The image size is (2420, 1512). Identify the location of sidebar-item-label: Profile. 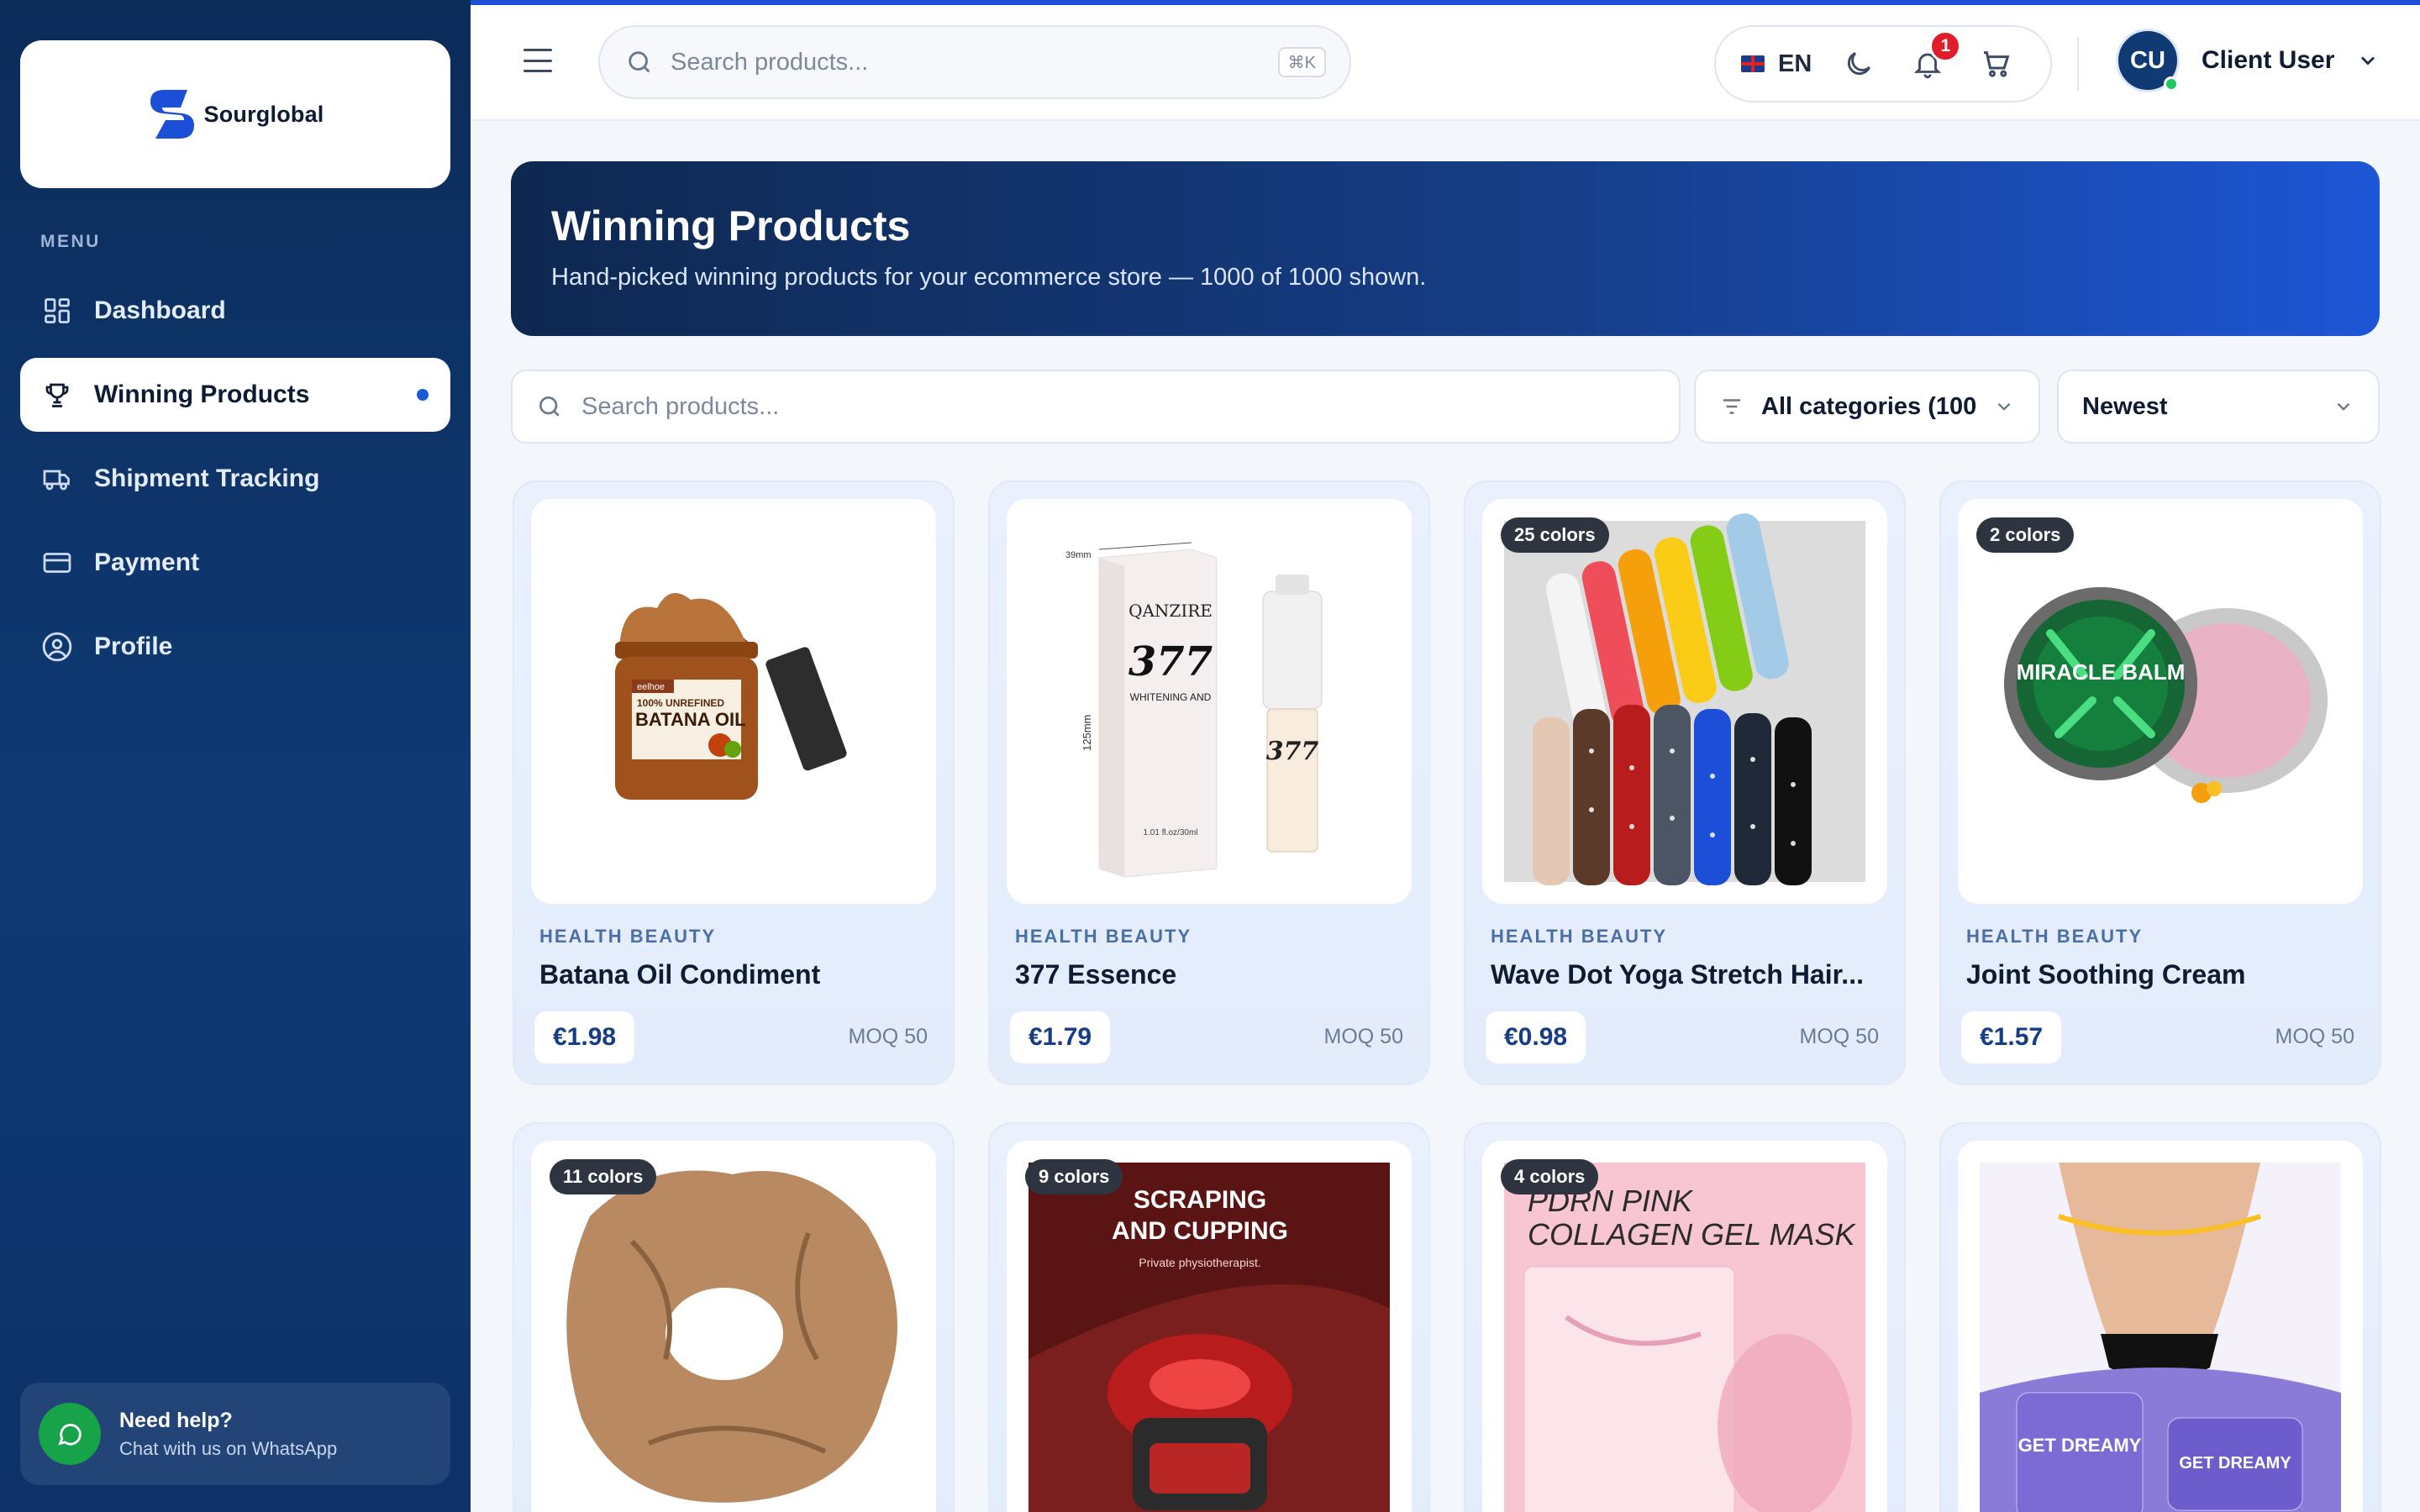
(133, 646).